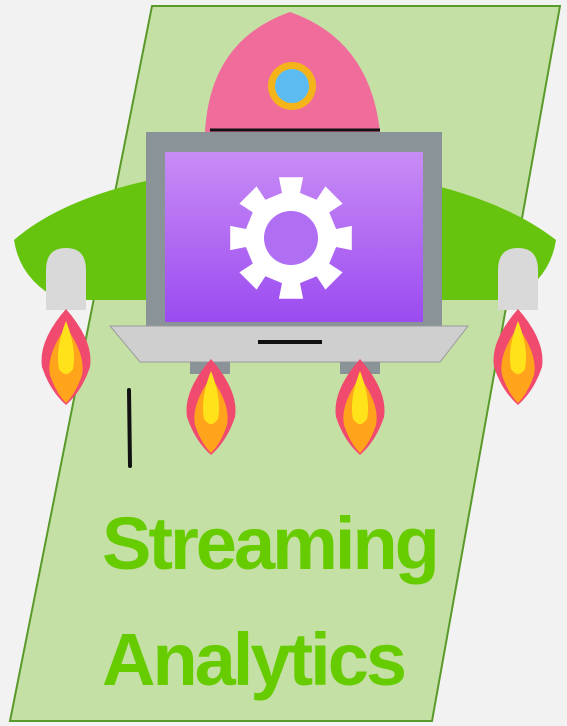 The image size is (567, 726). What do you see at coordinates (254, 659) in the screenshot?
I see `title-line-2: Analytics` at bounding box center [254, 659].